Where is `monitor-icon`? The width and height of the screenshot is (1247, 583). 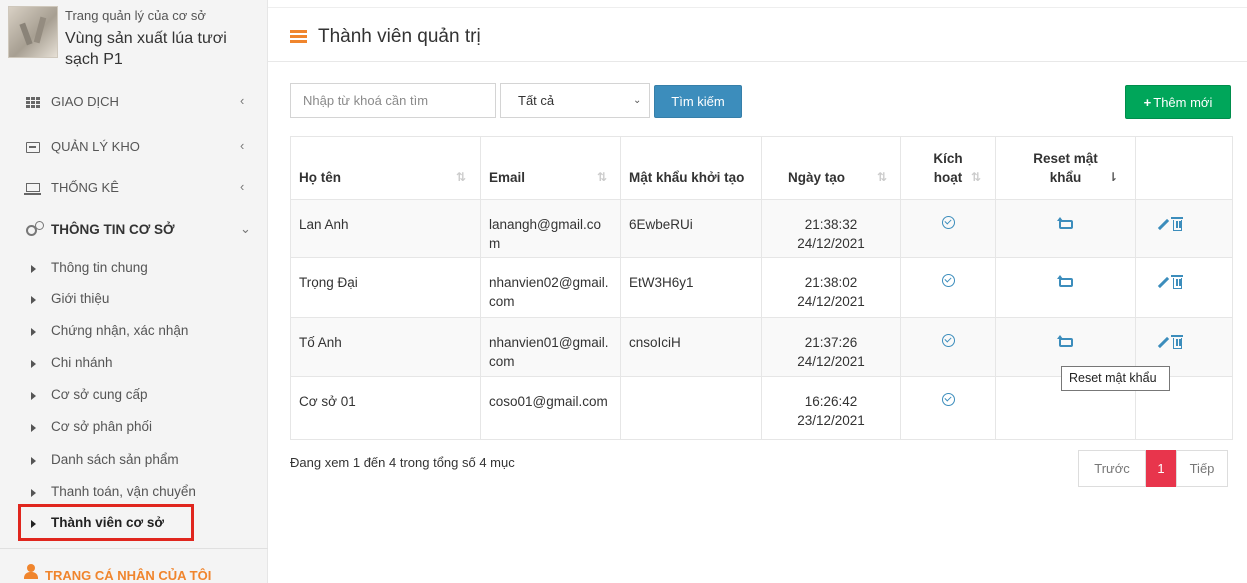
monitor-icon is located at coordinates (32, 189).